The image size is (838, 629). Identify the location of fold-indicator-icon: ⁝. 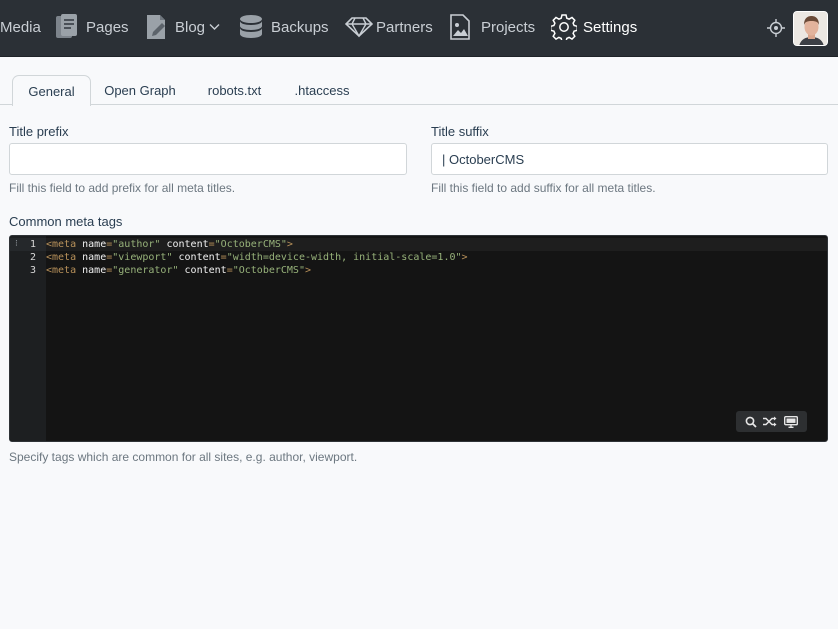
(16, 244).